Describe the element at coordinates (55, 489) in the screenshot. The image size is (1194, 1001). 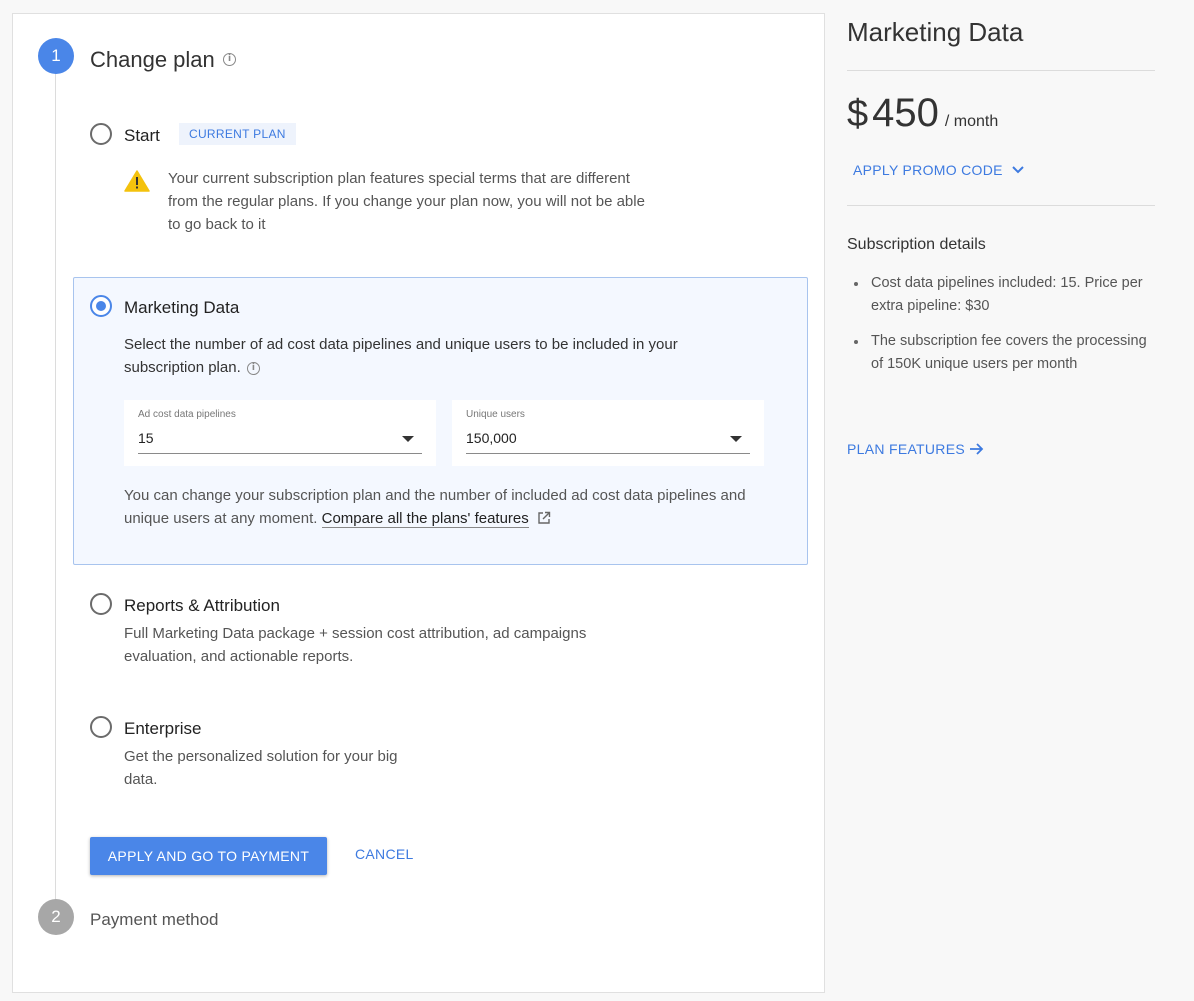
I see `stepper-line` at that location.